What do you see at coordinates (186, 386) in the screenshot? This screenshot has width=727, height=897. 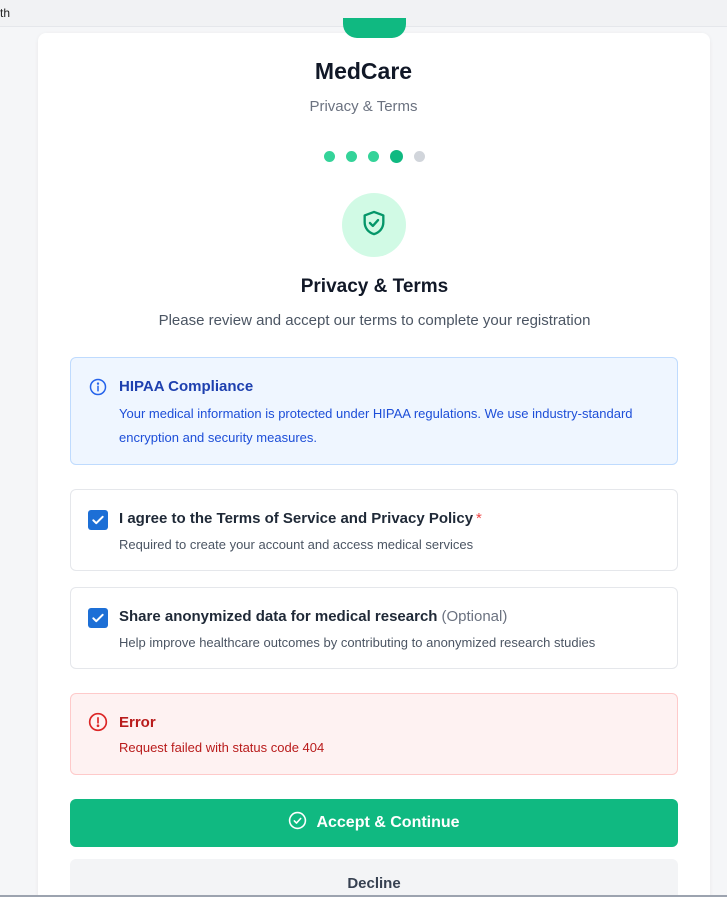 I see `notice-title: HIPAA Compliance` at bounding box center [186, 386].